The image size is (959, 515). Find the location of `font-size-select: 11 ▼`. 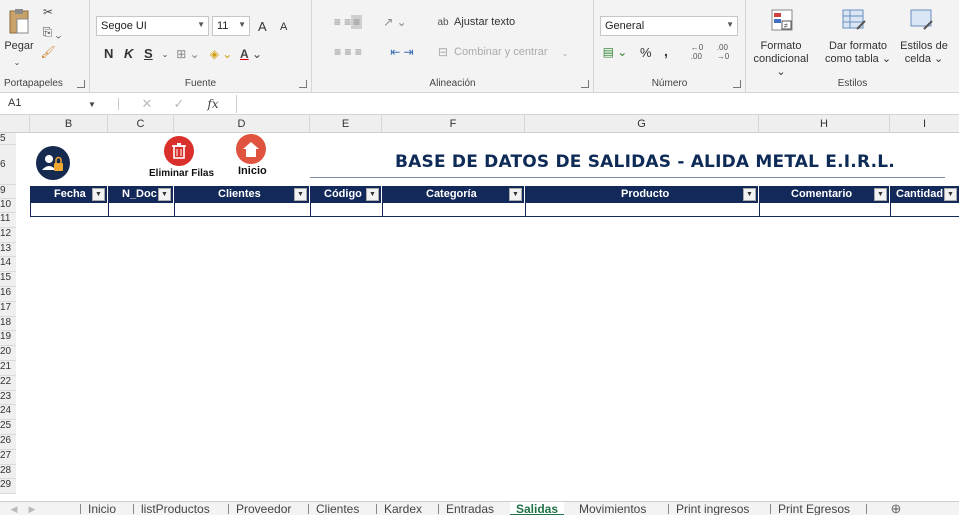

font-size-select: 11 ▼ is located at coordinates (231, 26).